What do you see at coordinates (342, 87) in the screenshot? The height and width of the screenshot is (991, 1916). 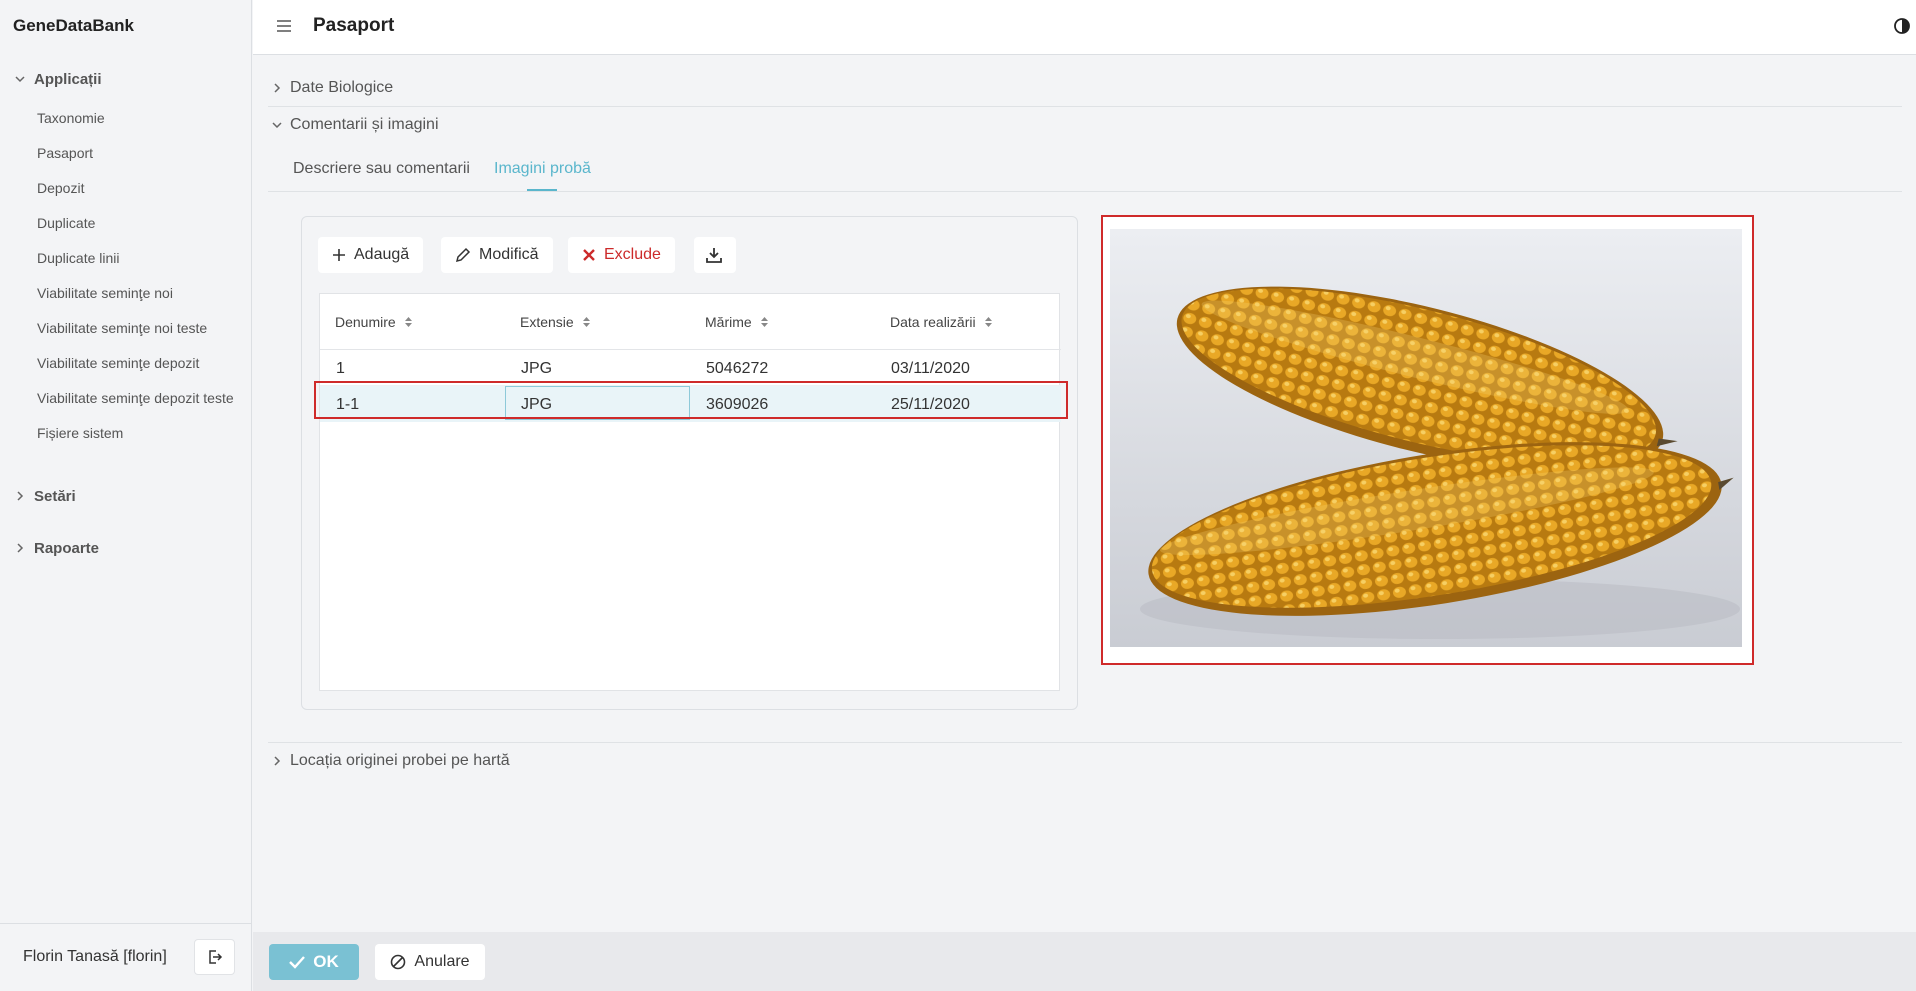 I see `section-label: Date Biologice` at bounding box center [342, 87].